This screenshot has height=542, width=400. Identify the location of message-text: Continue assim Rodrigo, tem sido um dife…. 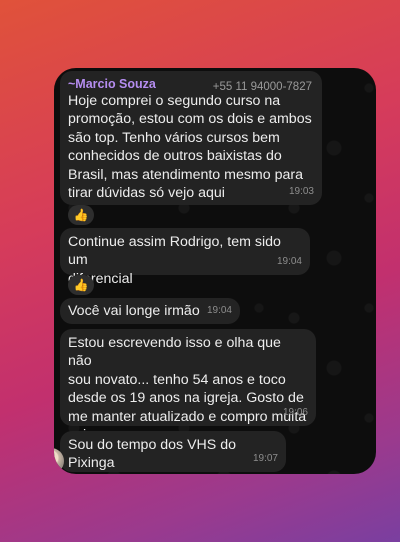
(174, 260).